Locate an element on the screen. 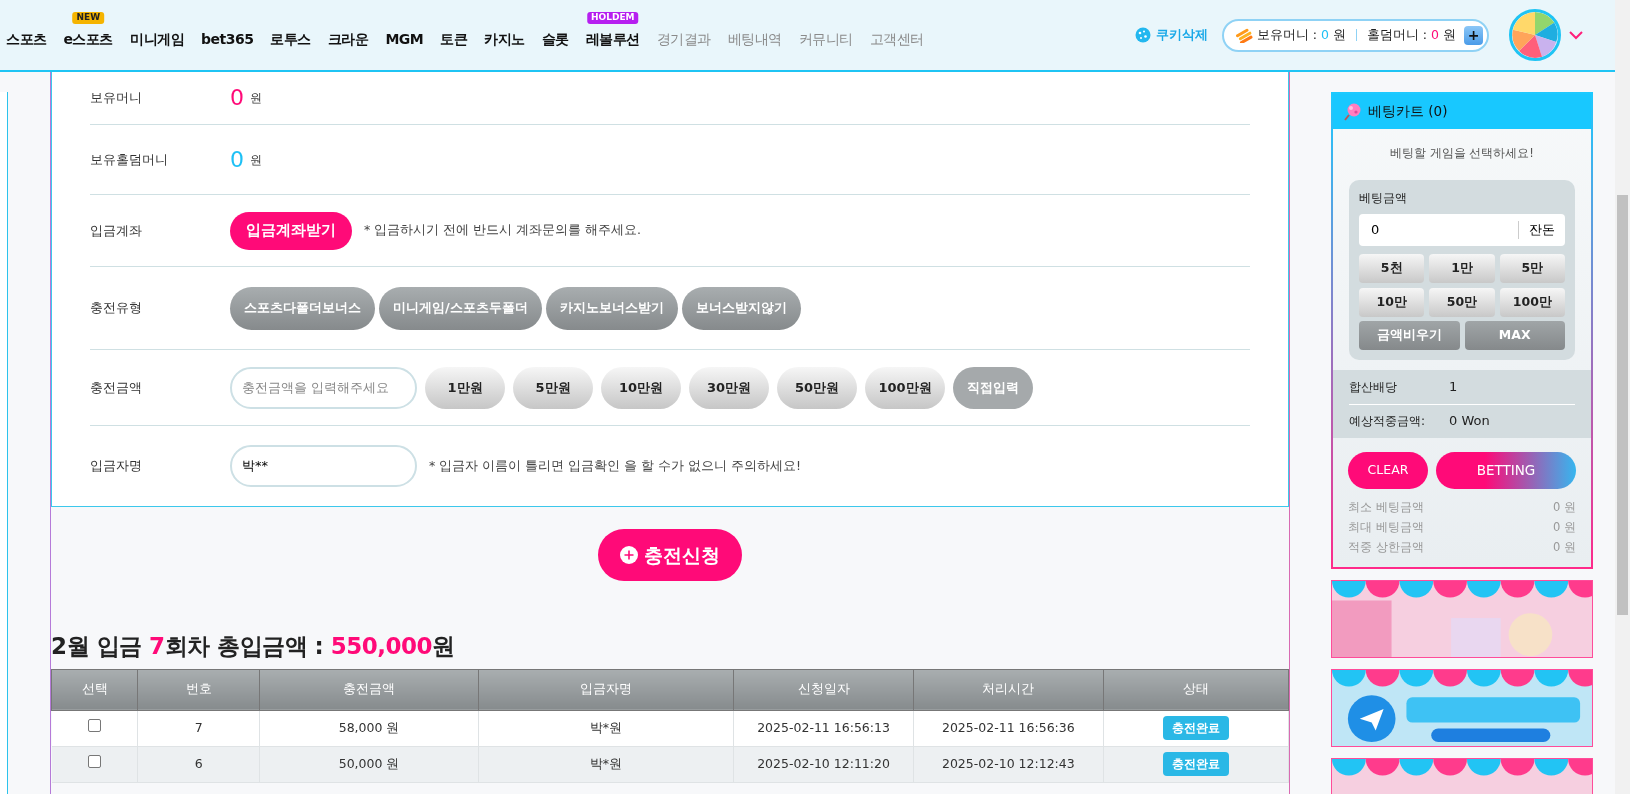 Image resolution: width=1630 pixels, height=794 pixels. submit-button: 충전신청 is located at coordinates (670, 555).